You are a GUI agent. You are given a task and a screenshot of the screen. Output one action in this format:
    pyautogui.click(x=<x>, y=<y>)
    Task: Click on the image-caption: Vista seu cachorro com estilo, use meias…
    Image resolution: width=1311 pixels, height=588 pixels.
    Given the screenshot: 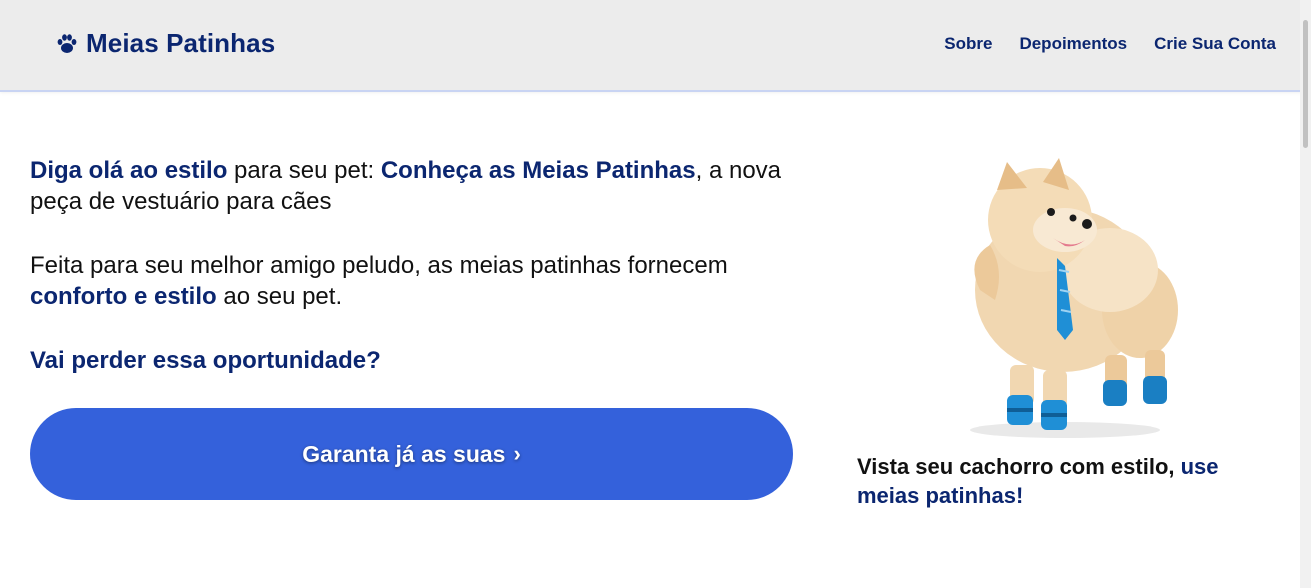 What is the action you would take?
    pyautogui.click(x=1067, y=481)
    